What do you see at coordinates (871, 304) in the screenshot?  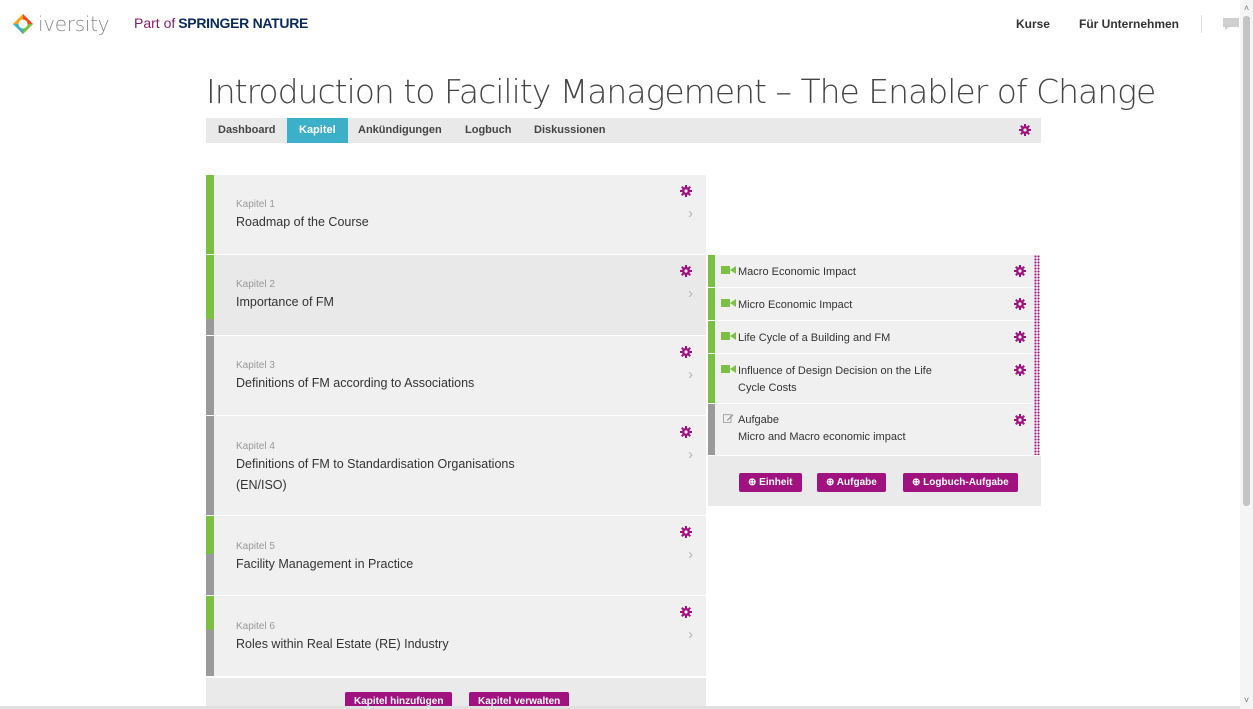 I see `unit-item: Micro Economic Impact` at bounding box center [871, 304].